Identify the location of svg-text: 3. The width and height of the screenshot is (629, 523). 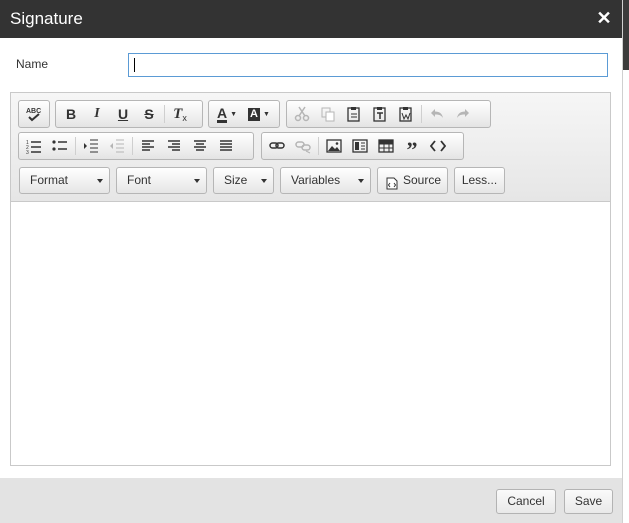
(27, 152).